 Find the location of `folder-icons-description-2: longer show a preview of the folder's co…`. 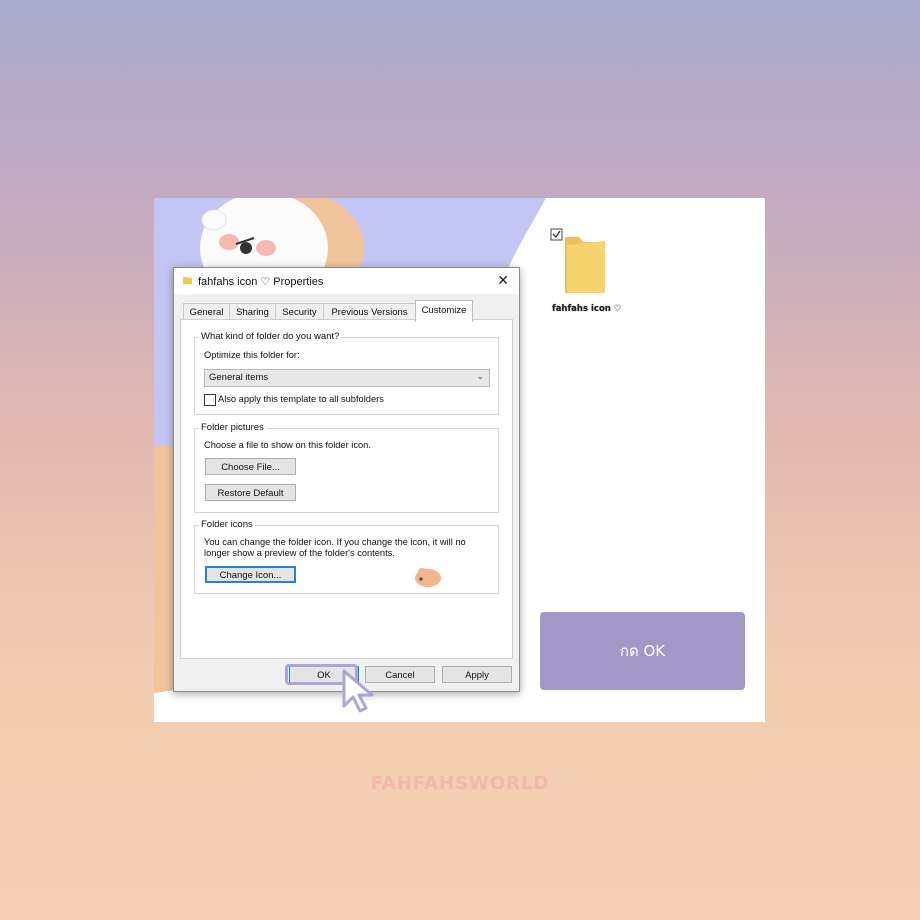

folder-icons-description-2: longer show a preview of the folder's co… is located at coordinates (299, 553).